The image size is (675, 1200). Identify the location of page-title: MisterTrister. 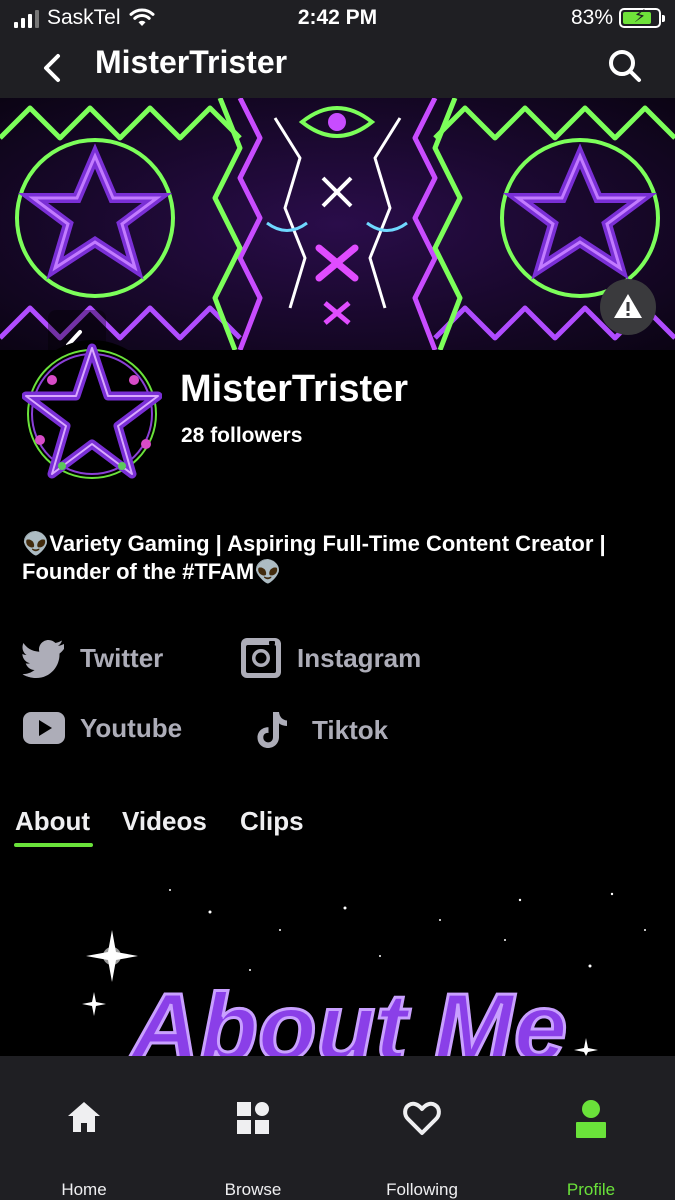
(191, 62).